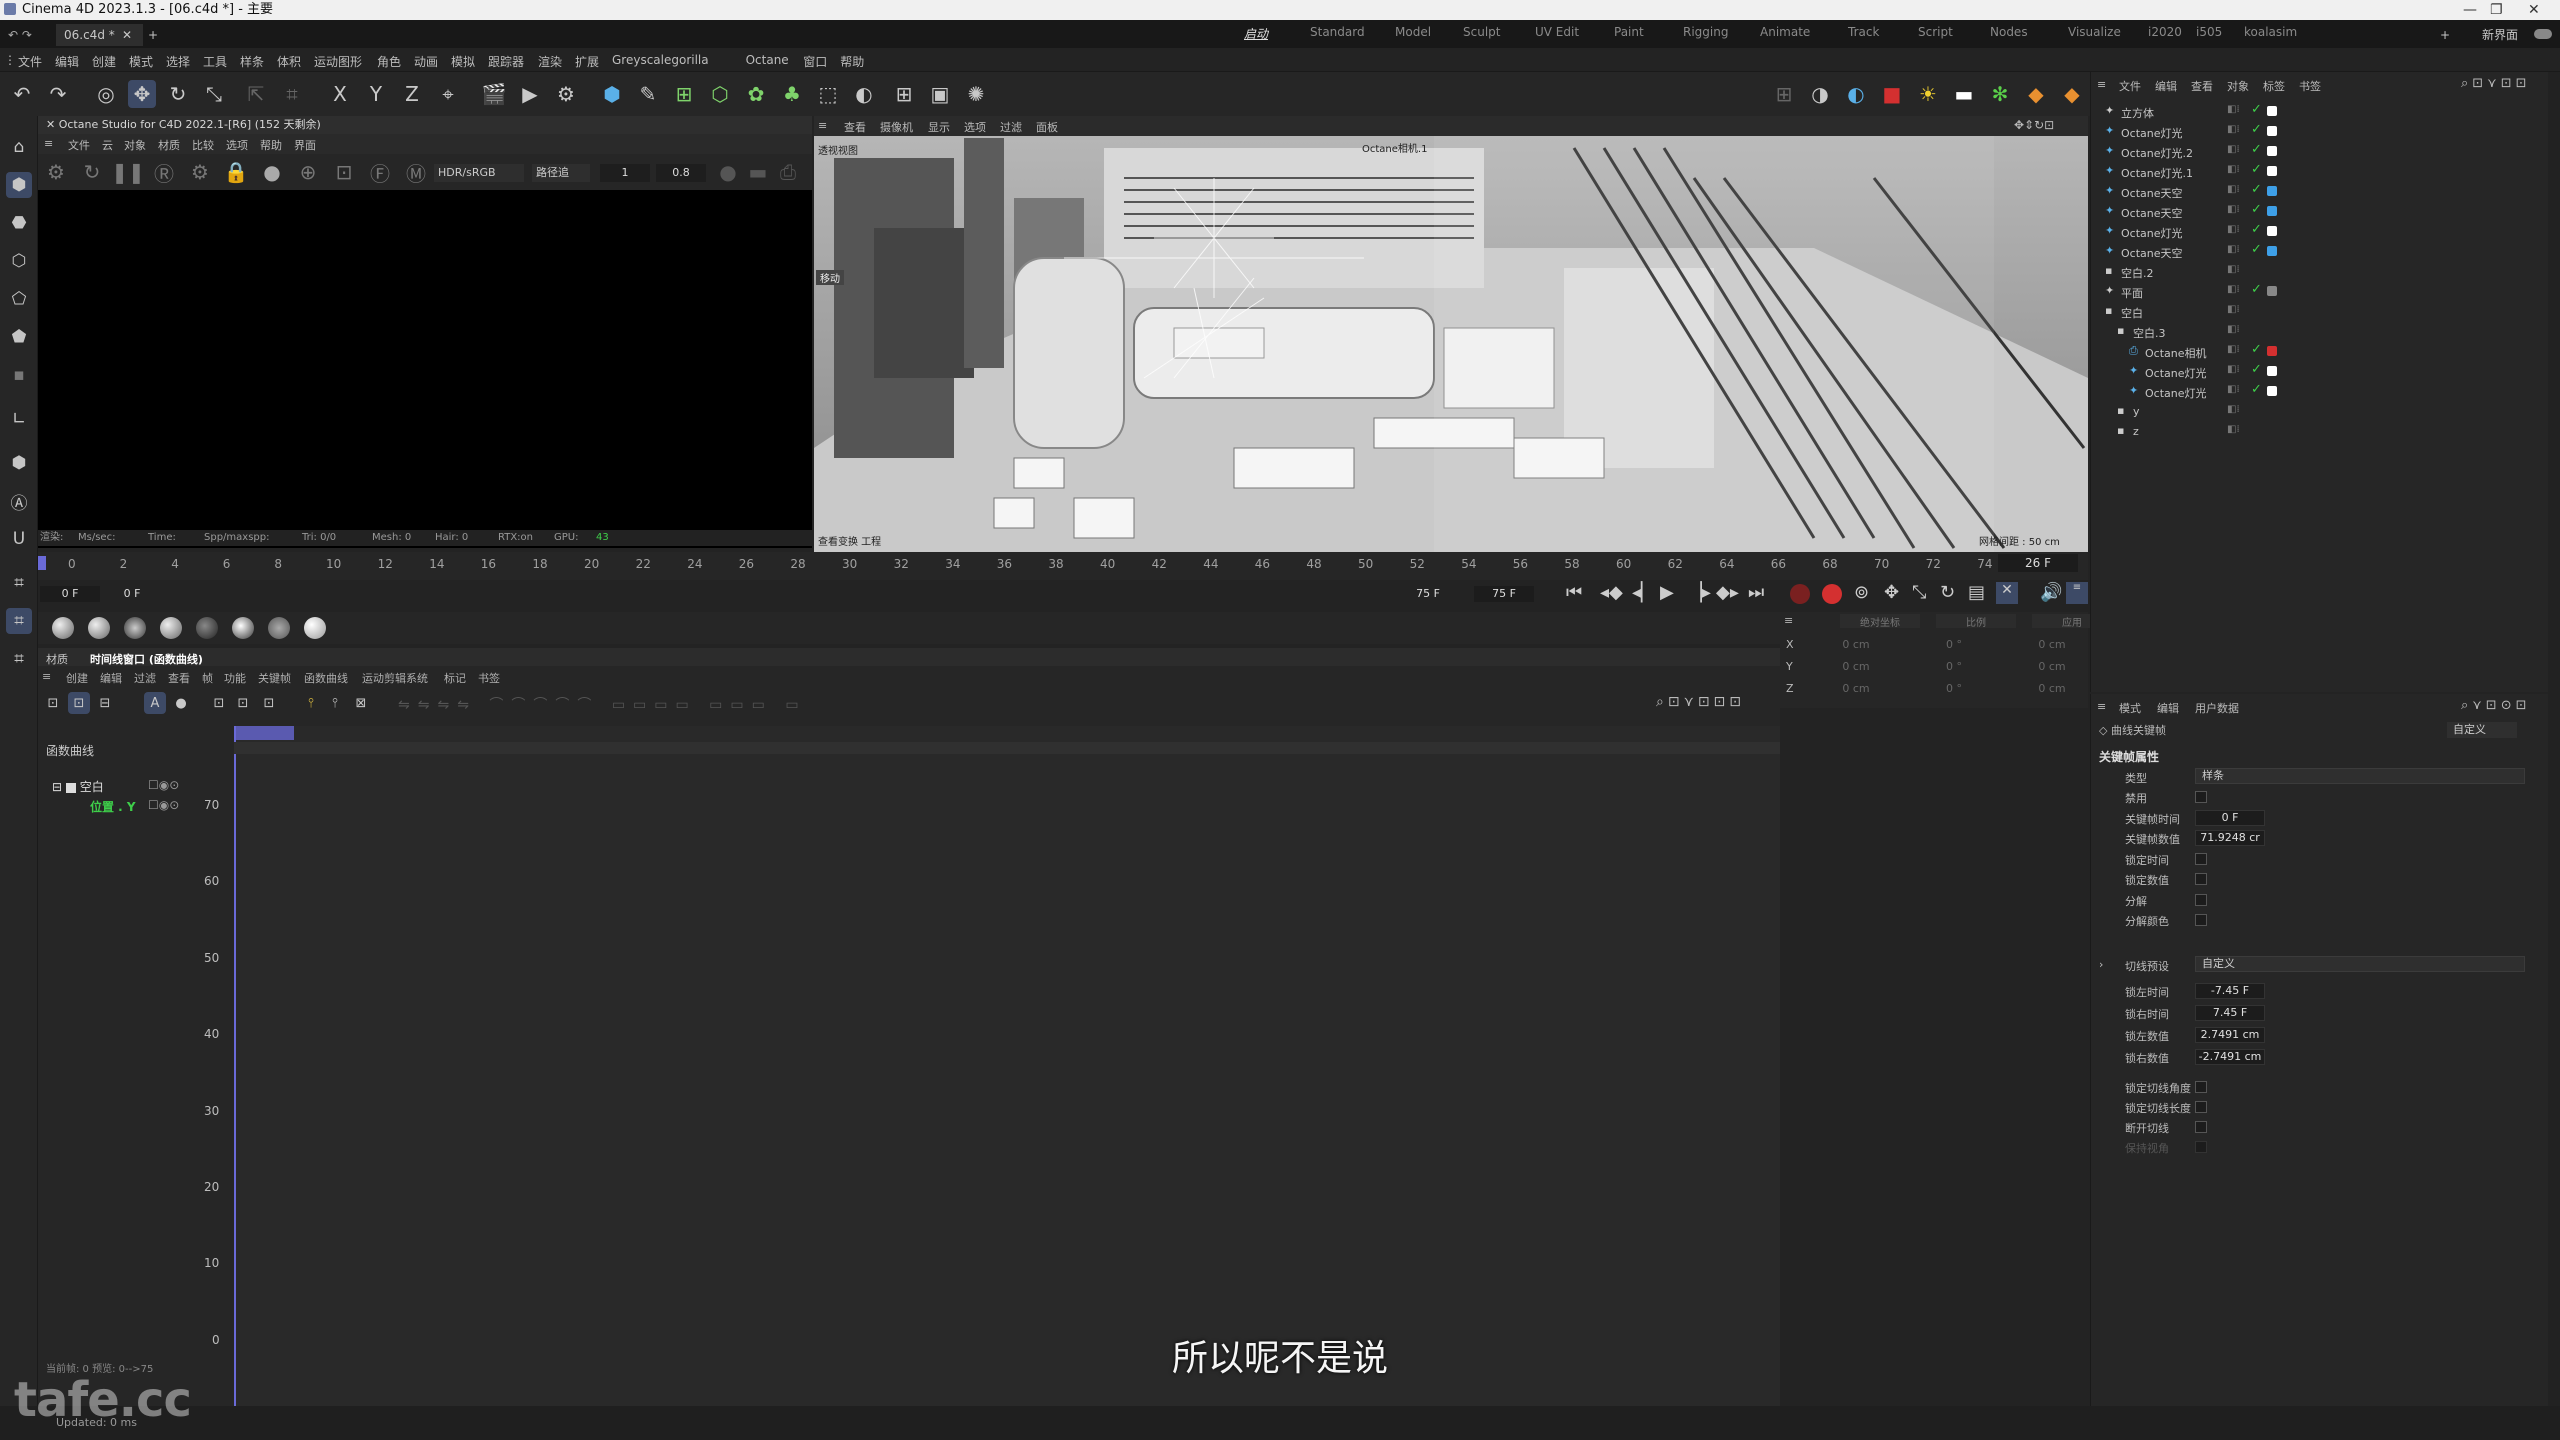 The height and width of the screenshot is (1440, 2560). I want to click on model-mode-icon: ⌂, so click(19, 147).